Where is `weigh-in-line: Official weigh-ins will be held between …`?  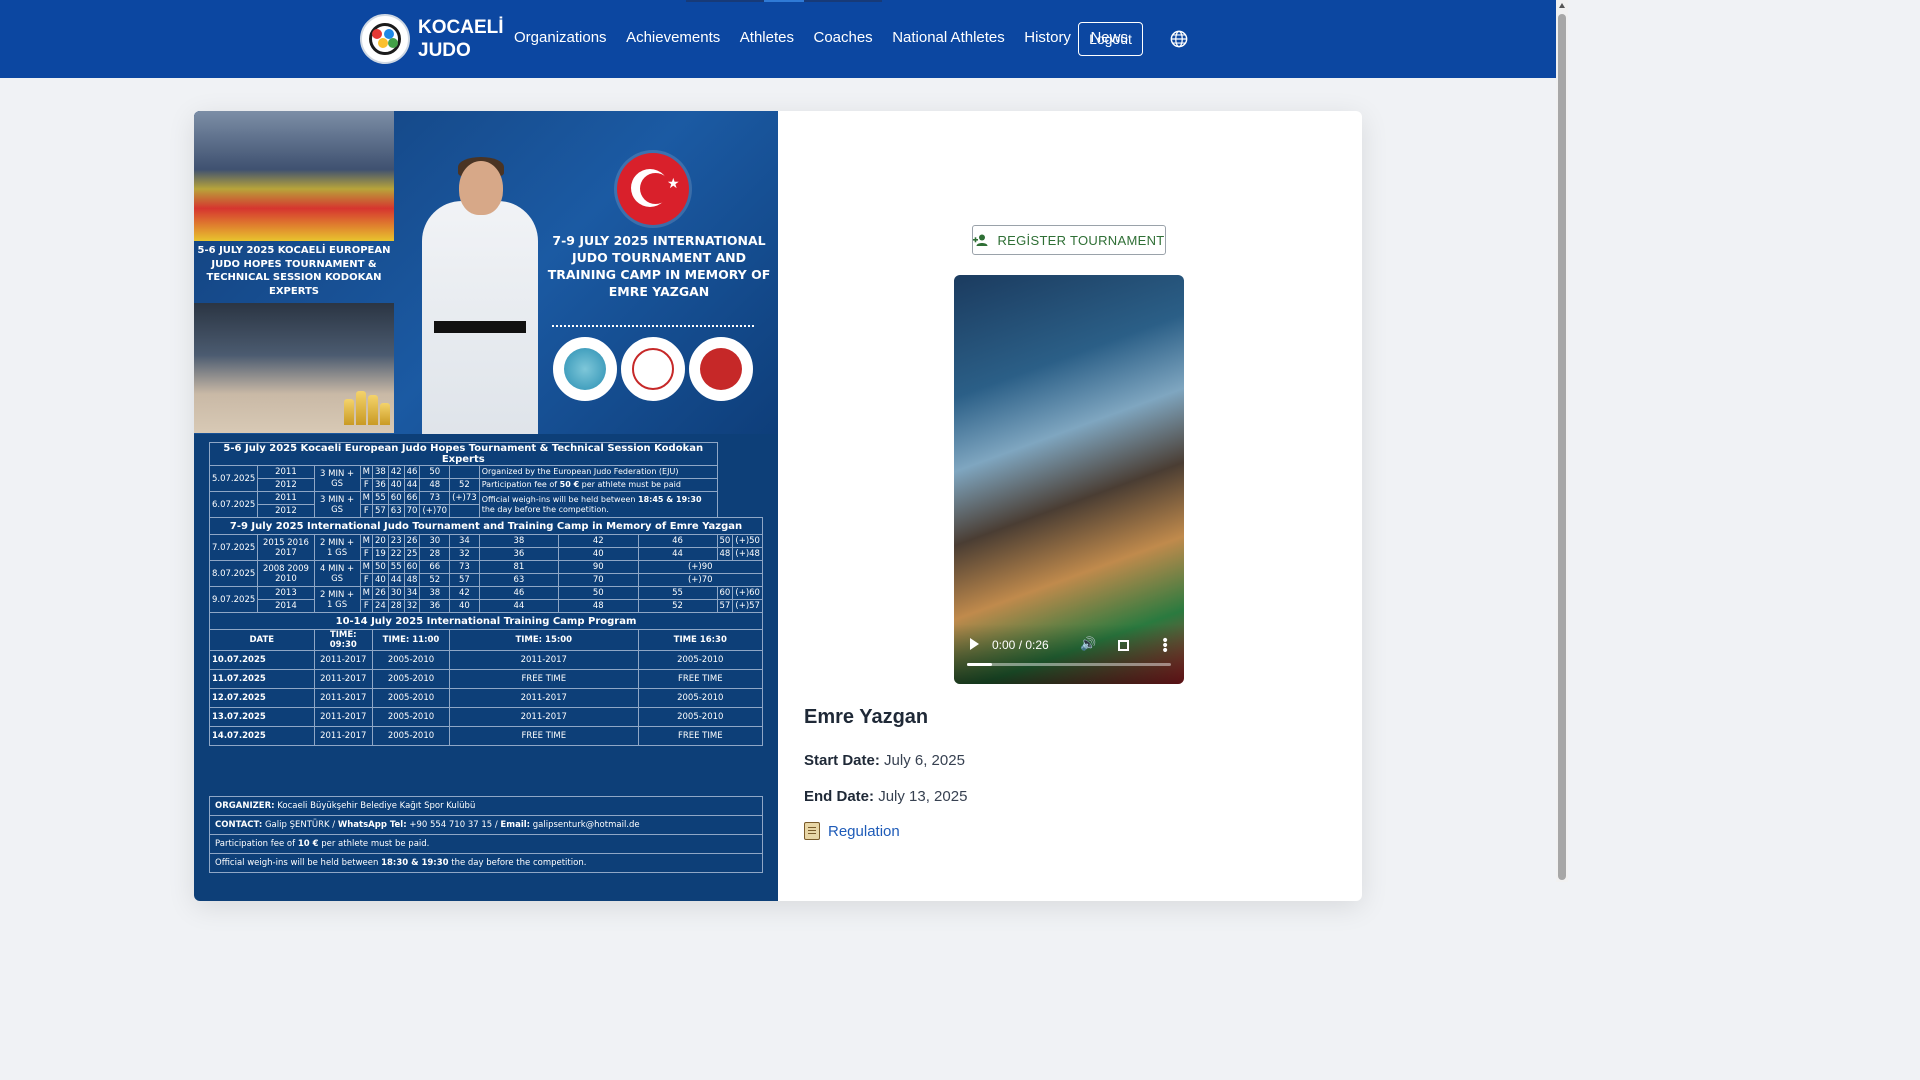 weigh-in-line: Official weigh-ins will be held between … is located at coordinates (486, 862).